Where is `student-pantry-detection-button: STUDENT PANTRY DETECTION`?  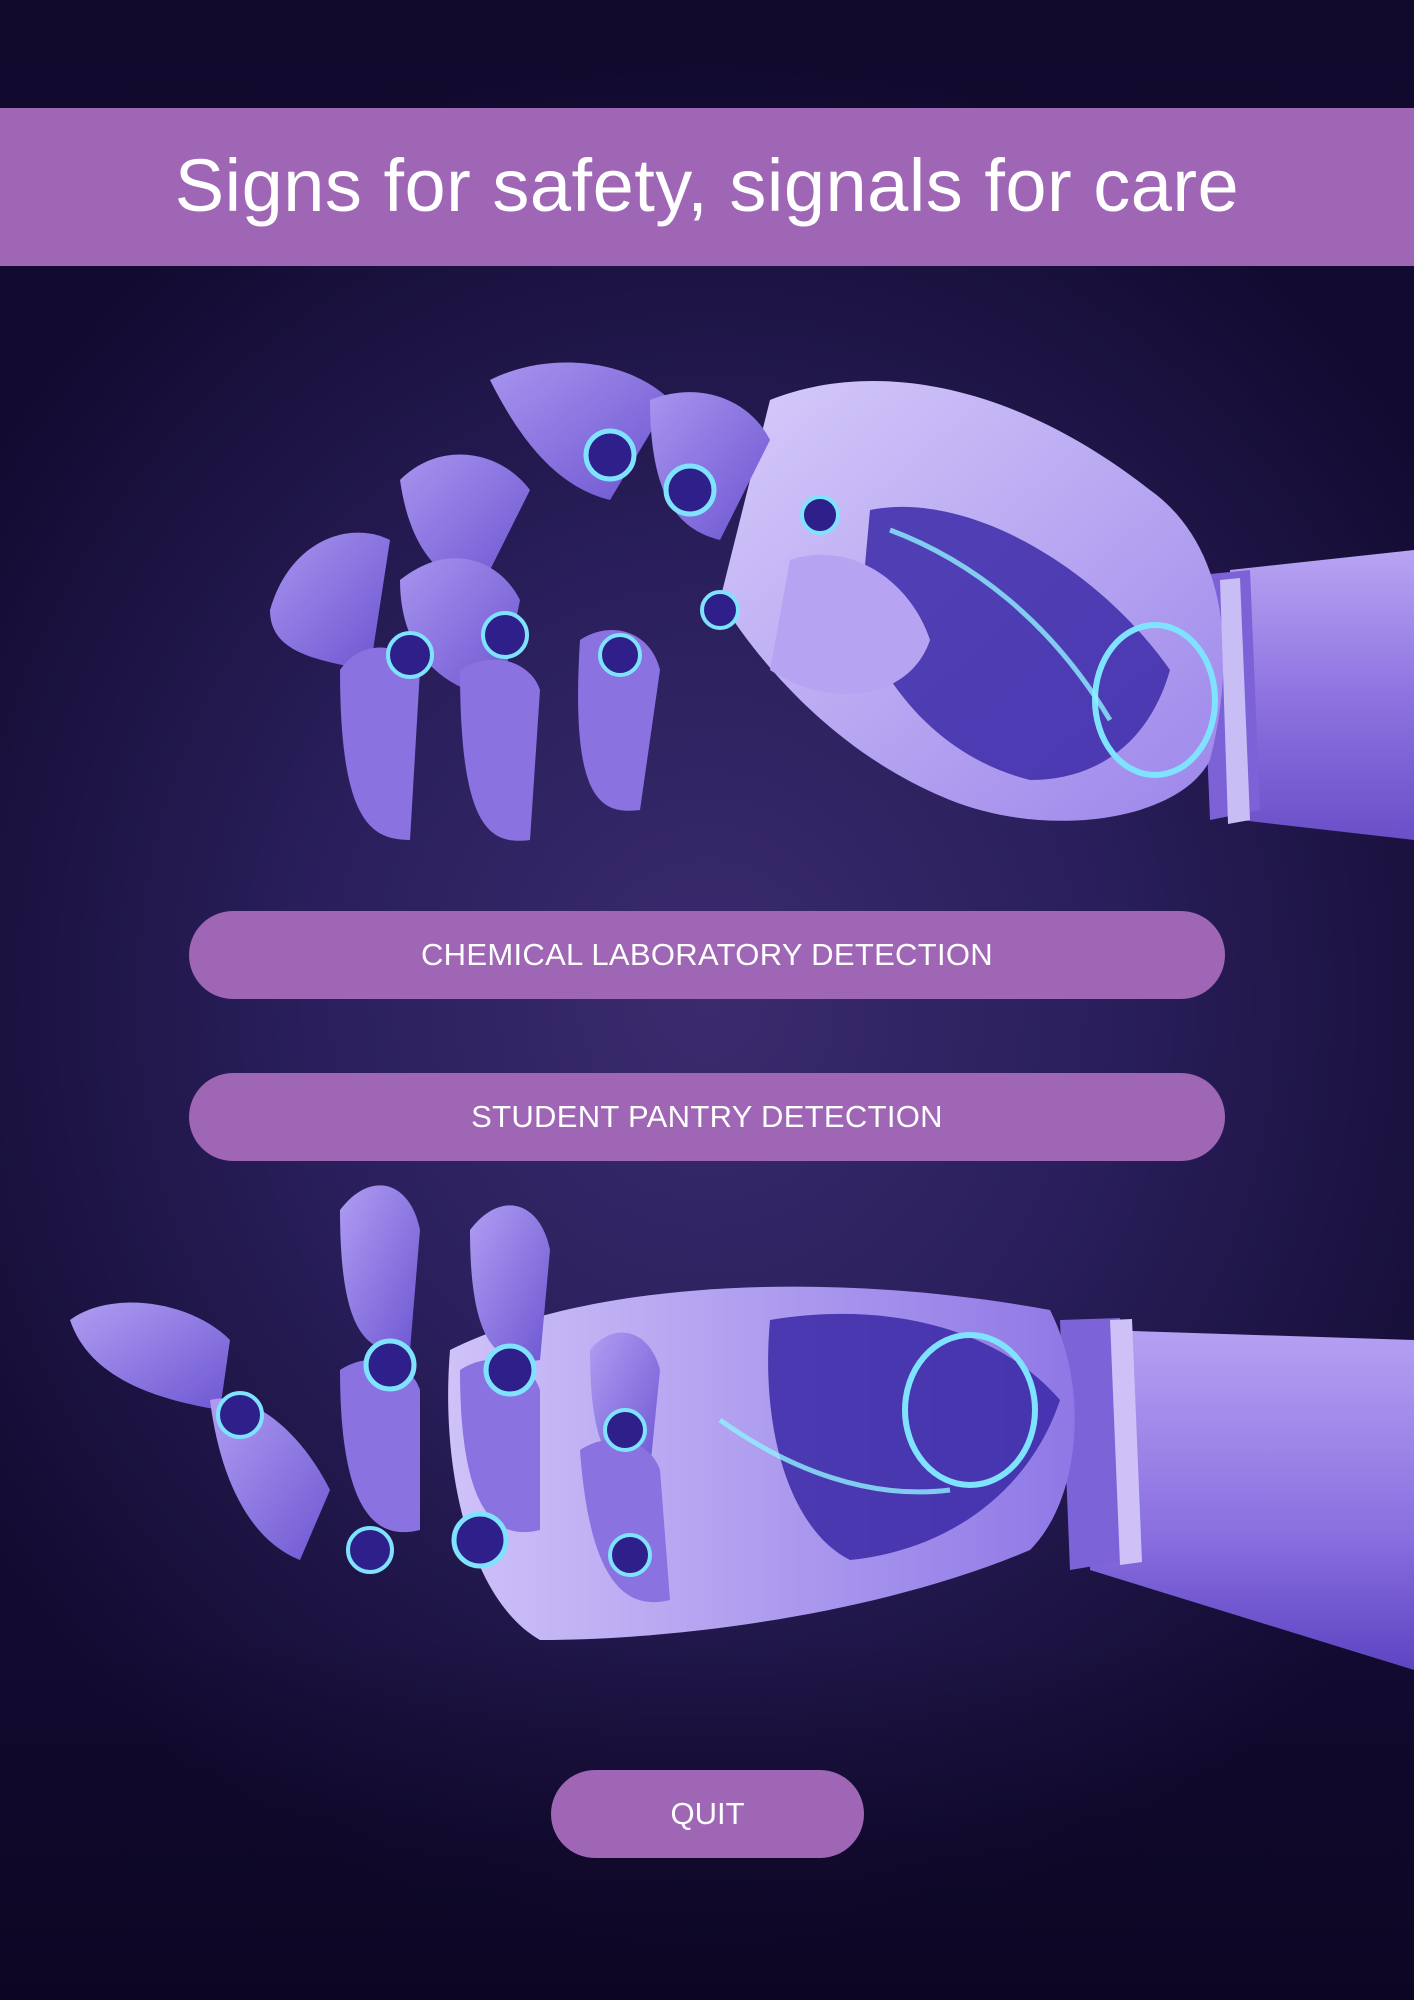 student-pantry-detection-button: STUDENT PANTRY DETECTION is located at coordinates (707, 1117).